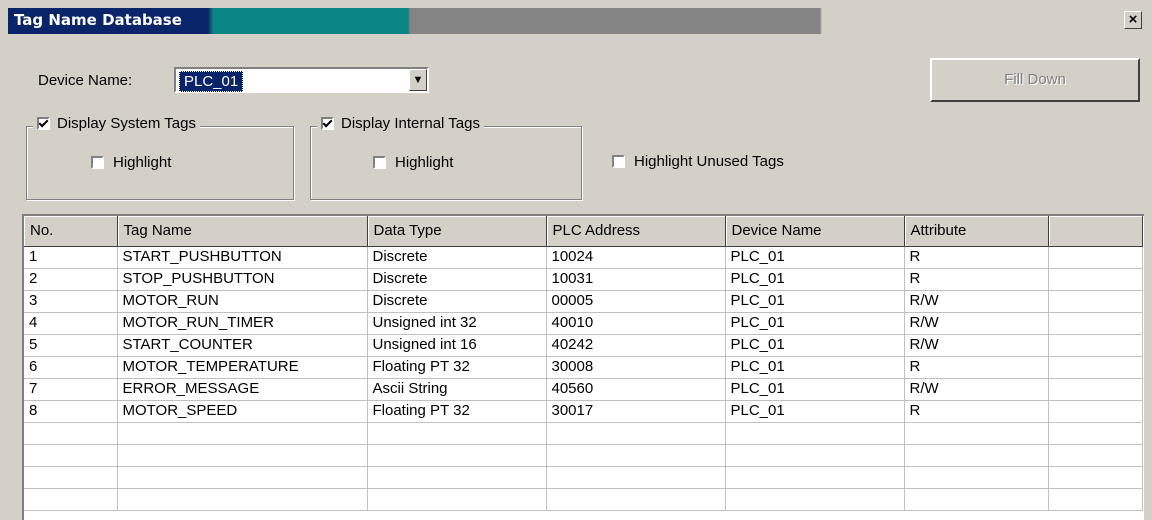 This screenshot has width=1152, height=520. What do you see at coordinates (71, 231) in the screenshot?
I see `column-header-no: No.` at bounding box center [71, 231].